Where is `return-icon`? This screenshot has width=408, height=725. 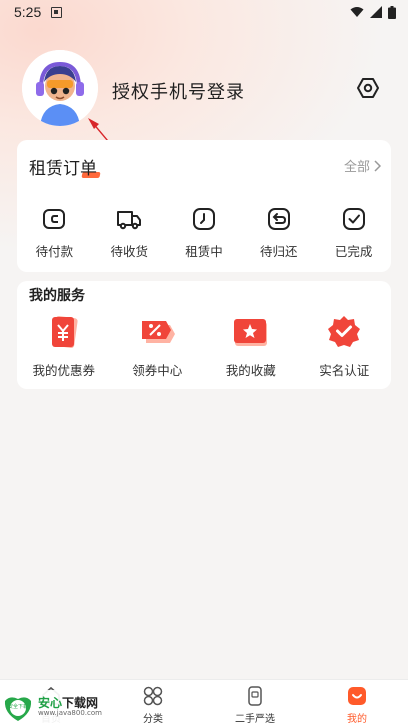 return-icon is located at coordinates (278, 219).